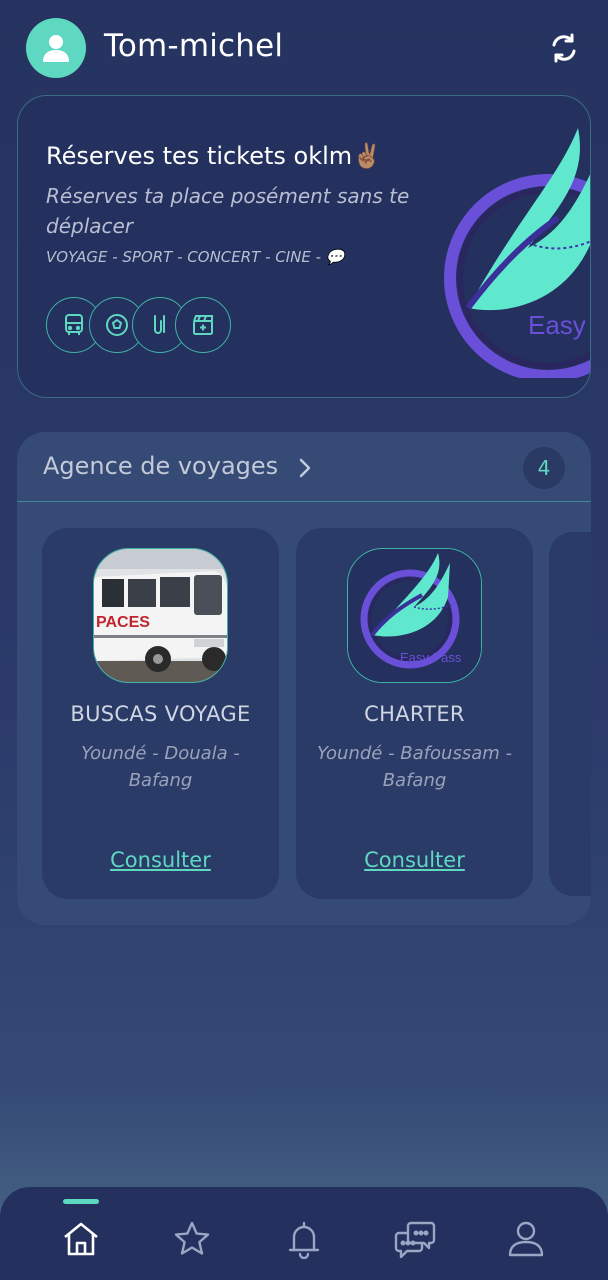  I want to click on chat-icon, so click(415, 1240).